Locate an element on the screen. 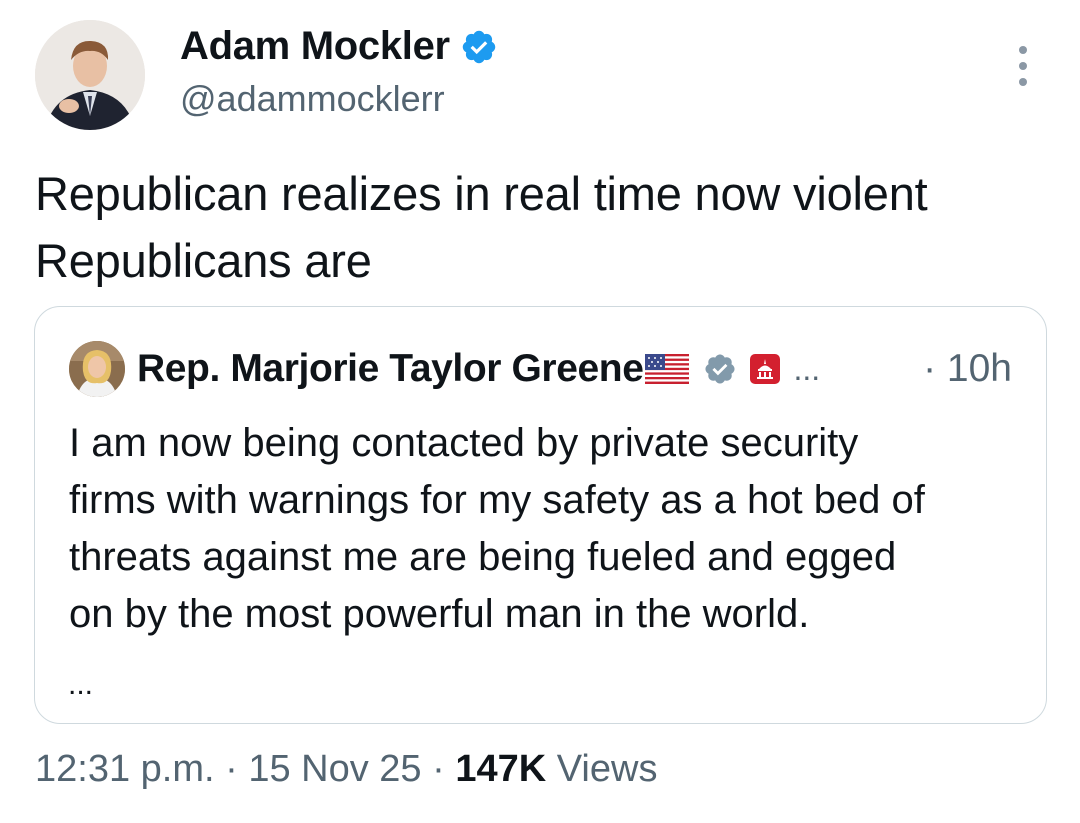  quoted-author-avatar is located at coordinates (97, 369).